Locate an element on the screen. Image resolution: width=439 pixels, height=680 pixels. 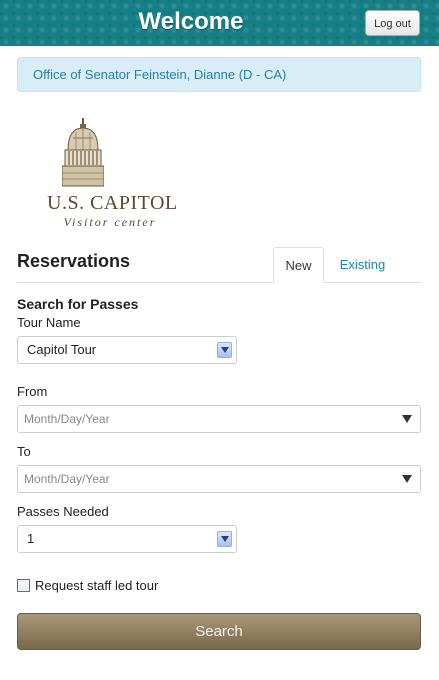
search-section-title: Search for Passes is located at coordinates (78, 304).